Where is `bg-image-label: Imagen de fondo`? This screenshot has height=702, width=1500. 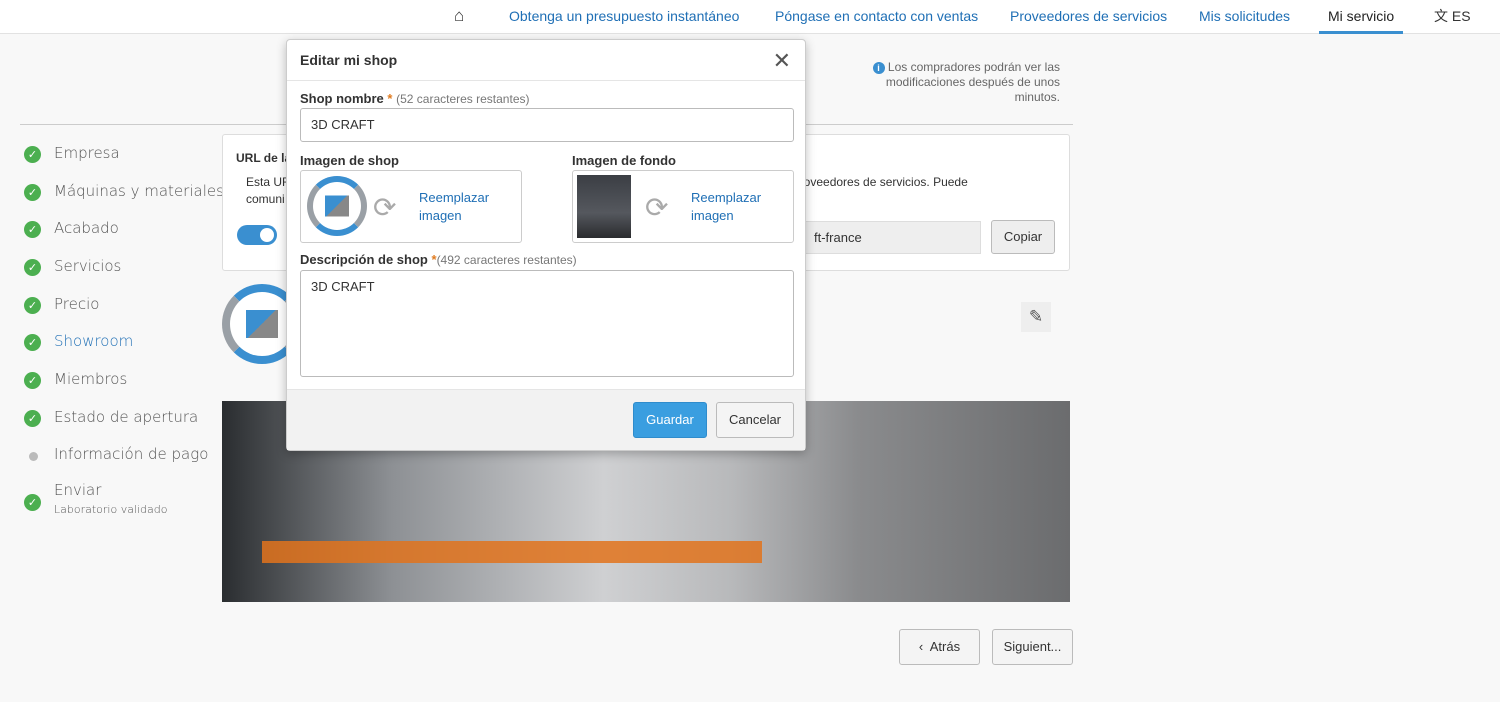 bg-image-label: Imagen de fondo is located at coordinates (624, 160).